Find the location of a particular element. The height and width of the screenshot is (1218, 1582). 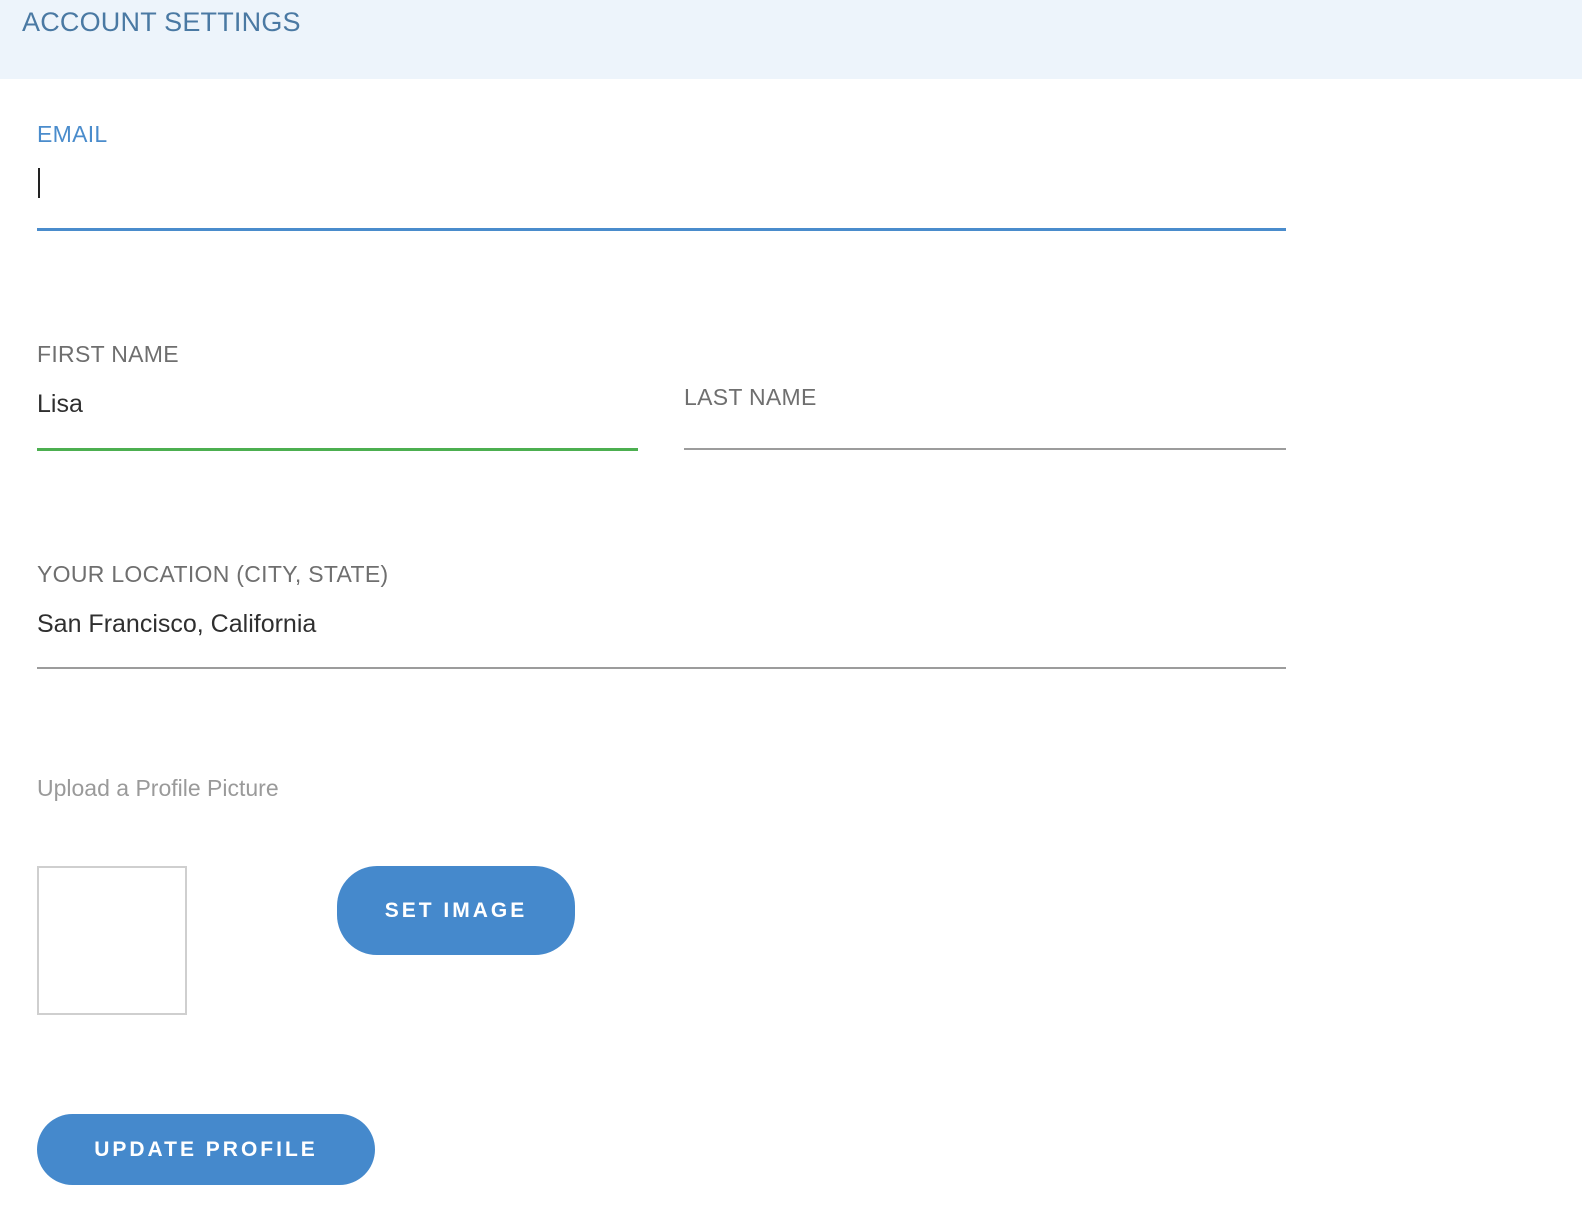

profile-picture-preview is located at coordinates (112, 940).